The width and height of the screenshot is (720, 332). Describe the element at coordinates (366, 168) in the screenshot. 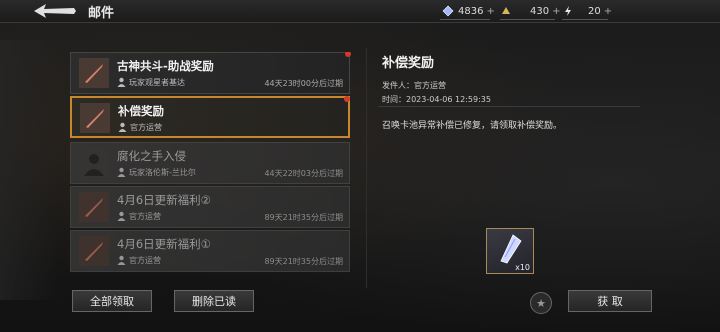

I see `panel-divider` at that location.